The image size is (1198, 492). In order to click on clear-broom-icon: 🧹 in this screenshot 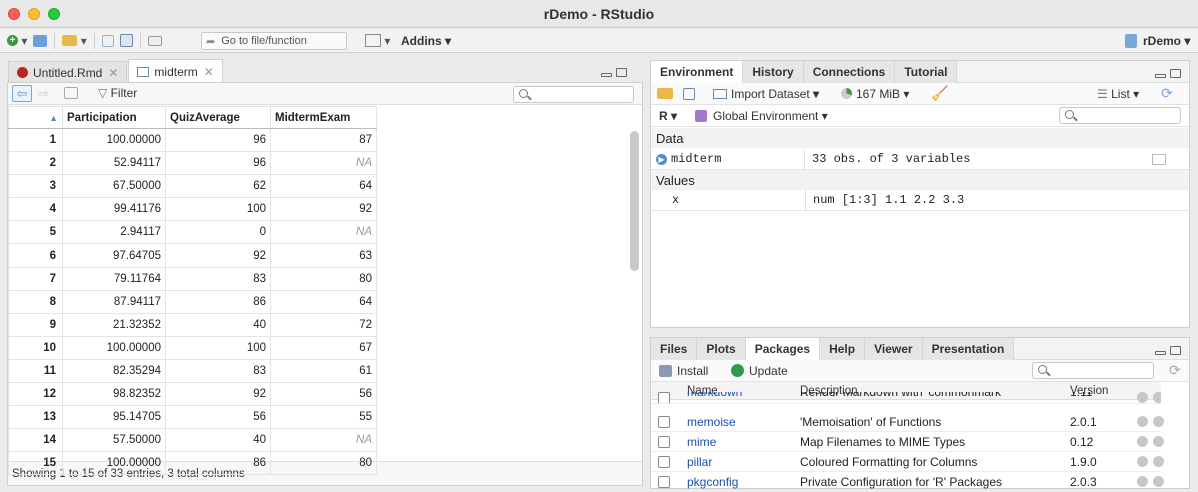, I will do `click(939, 93)`.